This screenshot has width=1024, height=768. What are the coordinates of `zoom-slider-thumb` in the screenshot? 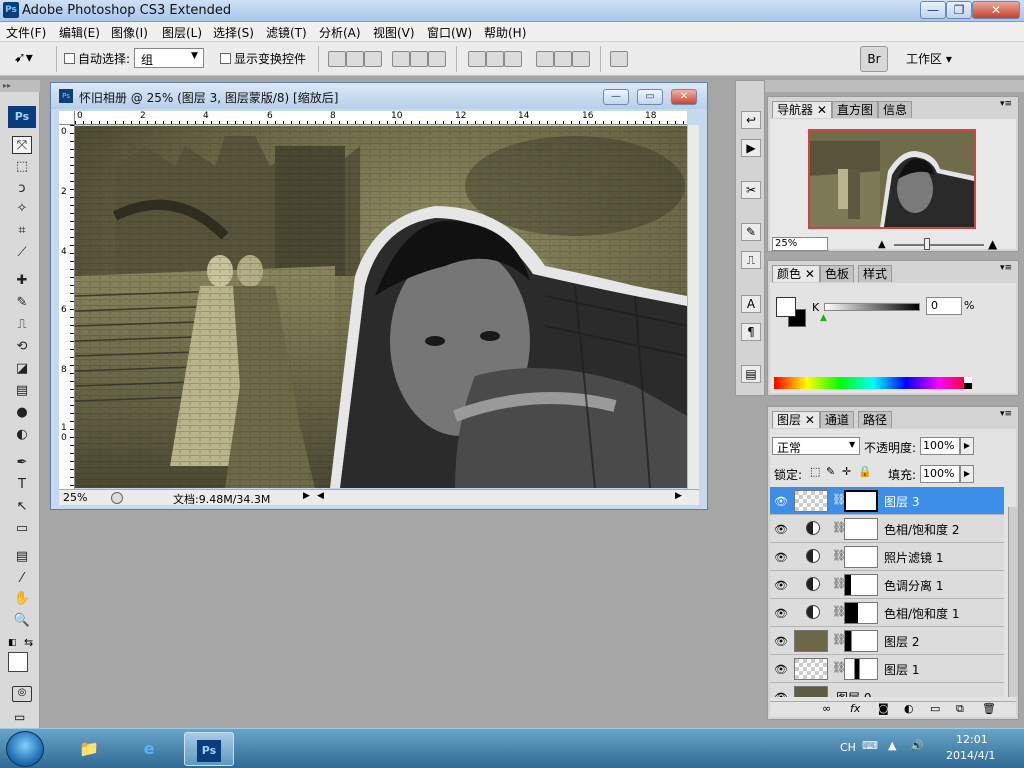 It's located at (927, 244).